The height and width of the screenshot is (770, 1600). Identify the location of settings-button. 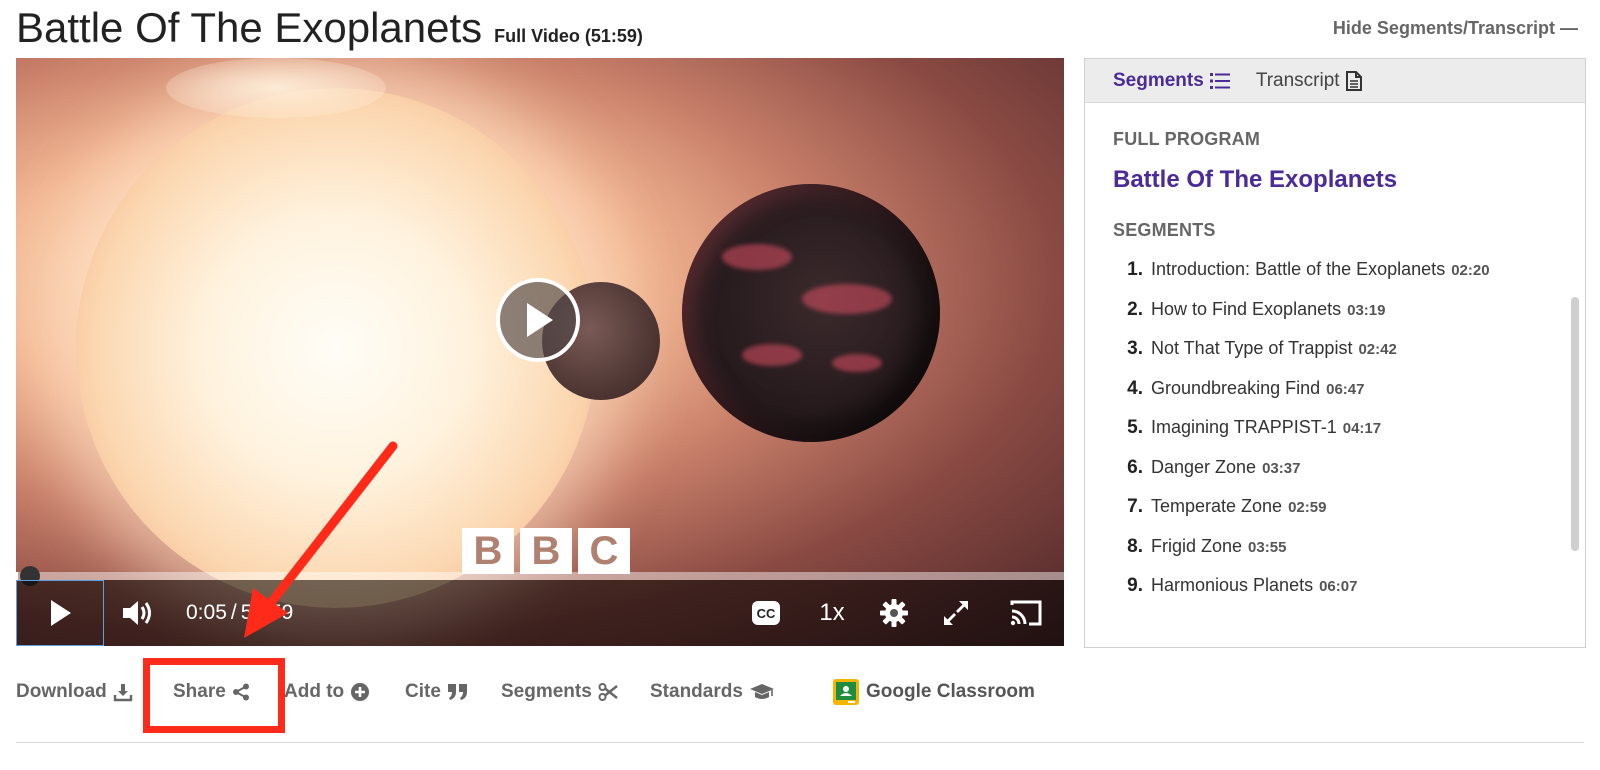
(894, 613).